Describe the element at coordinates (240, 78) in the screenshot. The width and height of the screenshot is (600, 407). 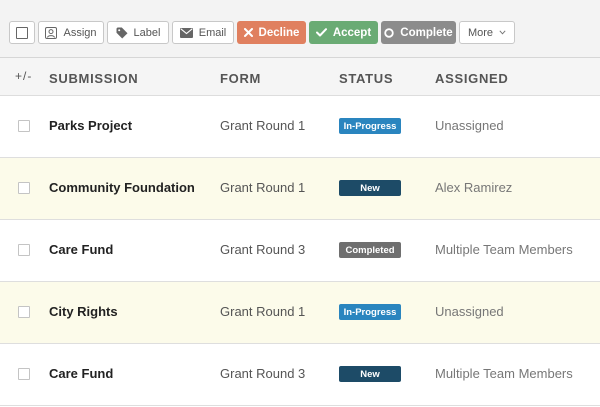
I see `column-header-form: FORM` at that location.